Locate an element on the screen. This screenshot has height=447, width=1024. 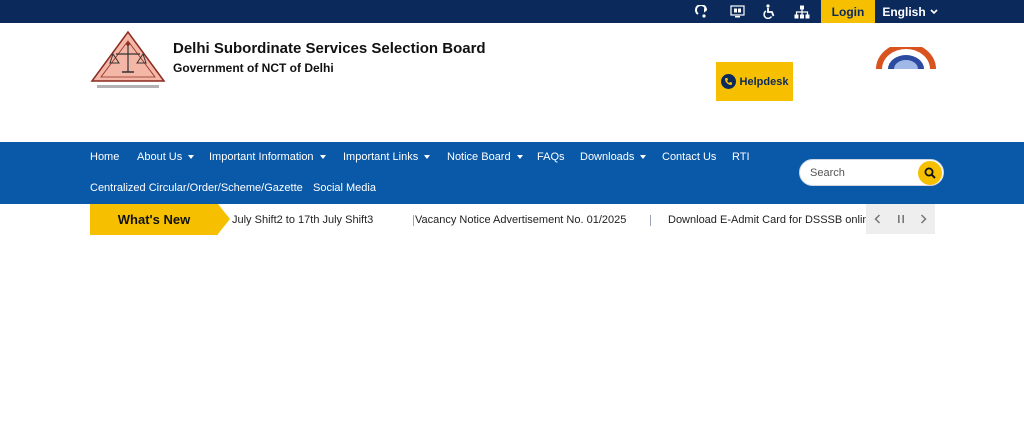
ticker-next-button is located at coordinates (924, 219).